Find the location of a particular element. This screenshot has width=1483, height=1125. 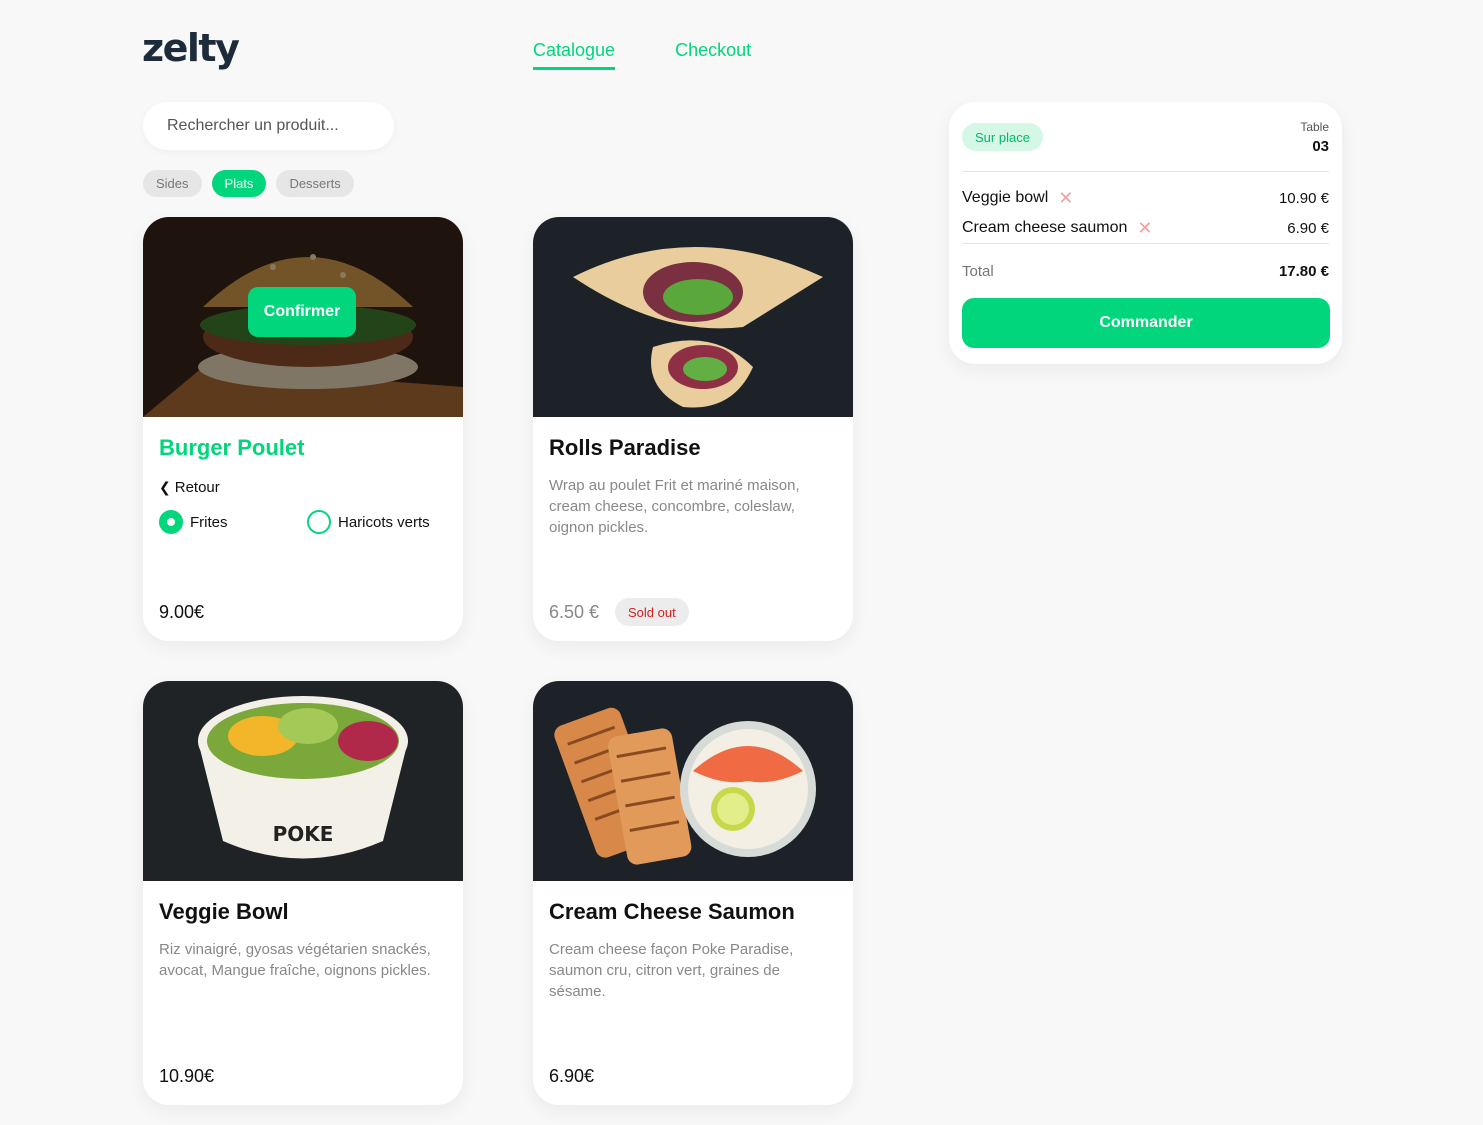

product-title: Burger Poulet is located at coordinates (232, 447).